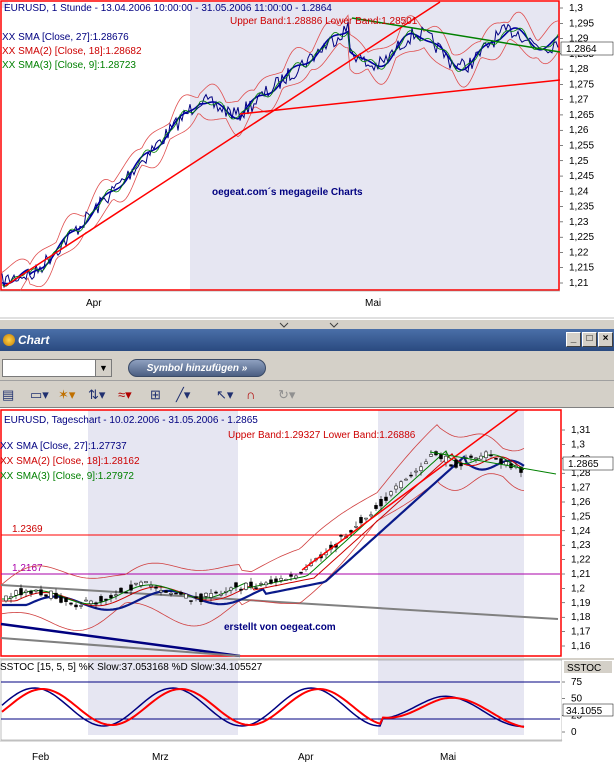  Describe the element at coordinates (574, 732) in the screenshot. I see `y-tick-label: 0` at that location.